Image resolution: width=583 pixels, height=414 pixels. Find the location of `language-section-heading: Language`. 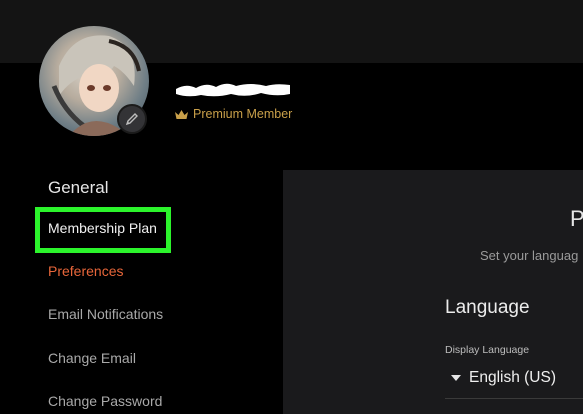

language-section-heading: Language is located at coordinates (487, 307).